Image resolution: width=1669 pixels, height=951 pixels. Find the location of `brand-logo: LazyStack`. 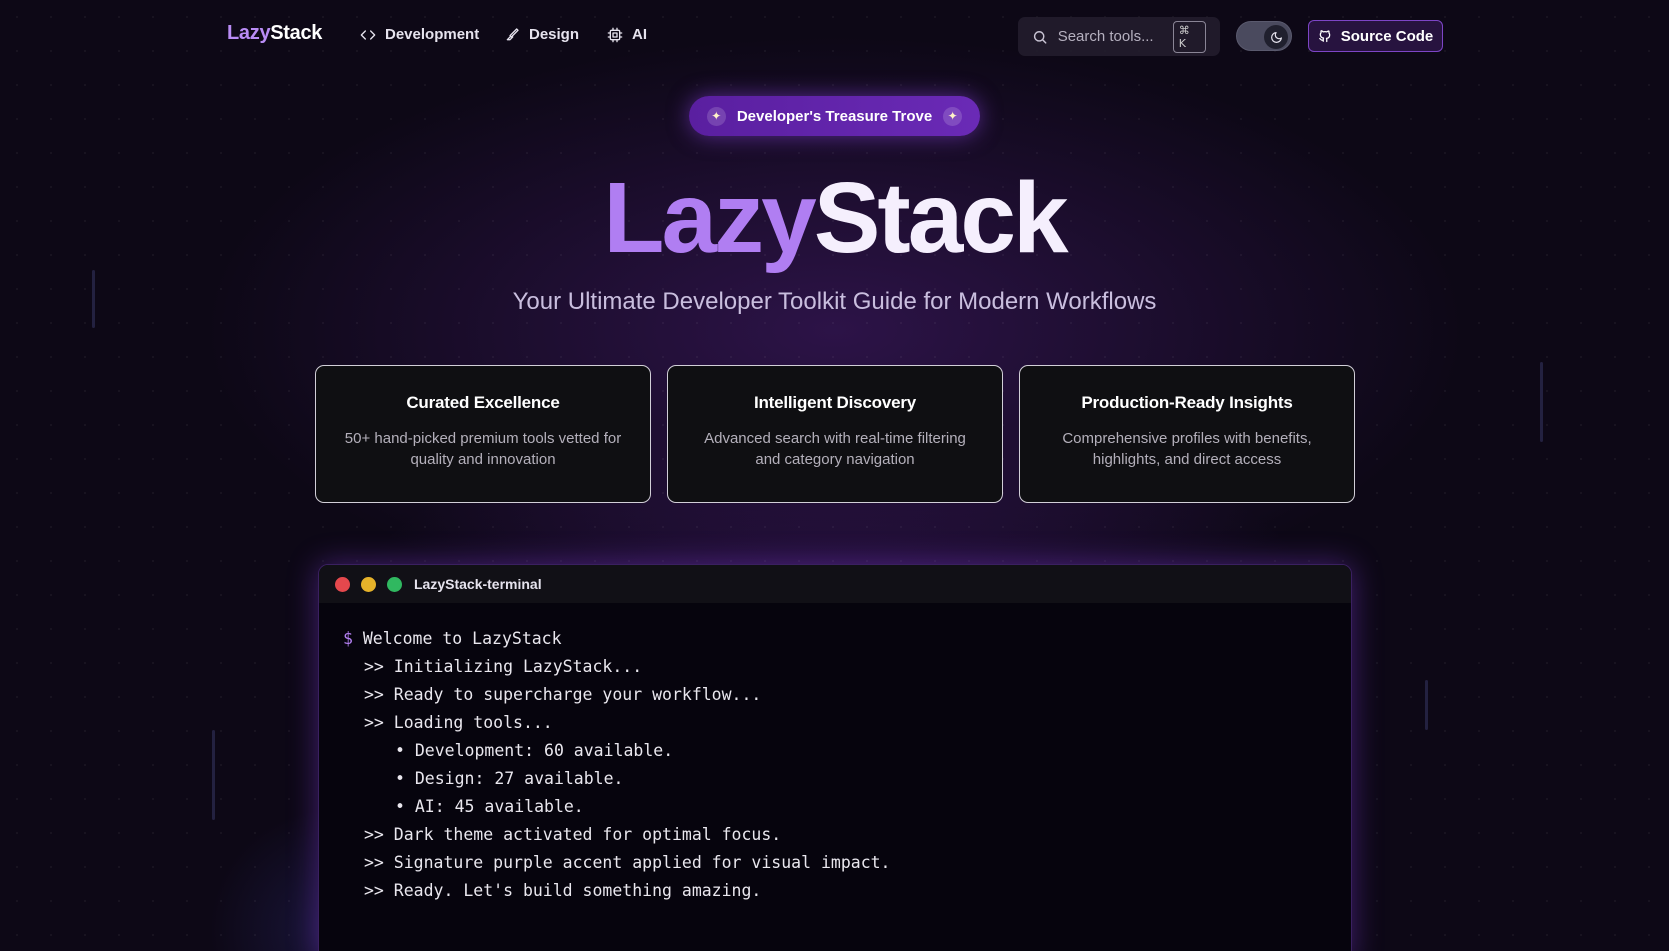

brand-logo: LazyStack is located at coordinates (274, 33).